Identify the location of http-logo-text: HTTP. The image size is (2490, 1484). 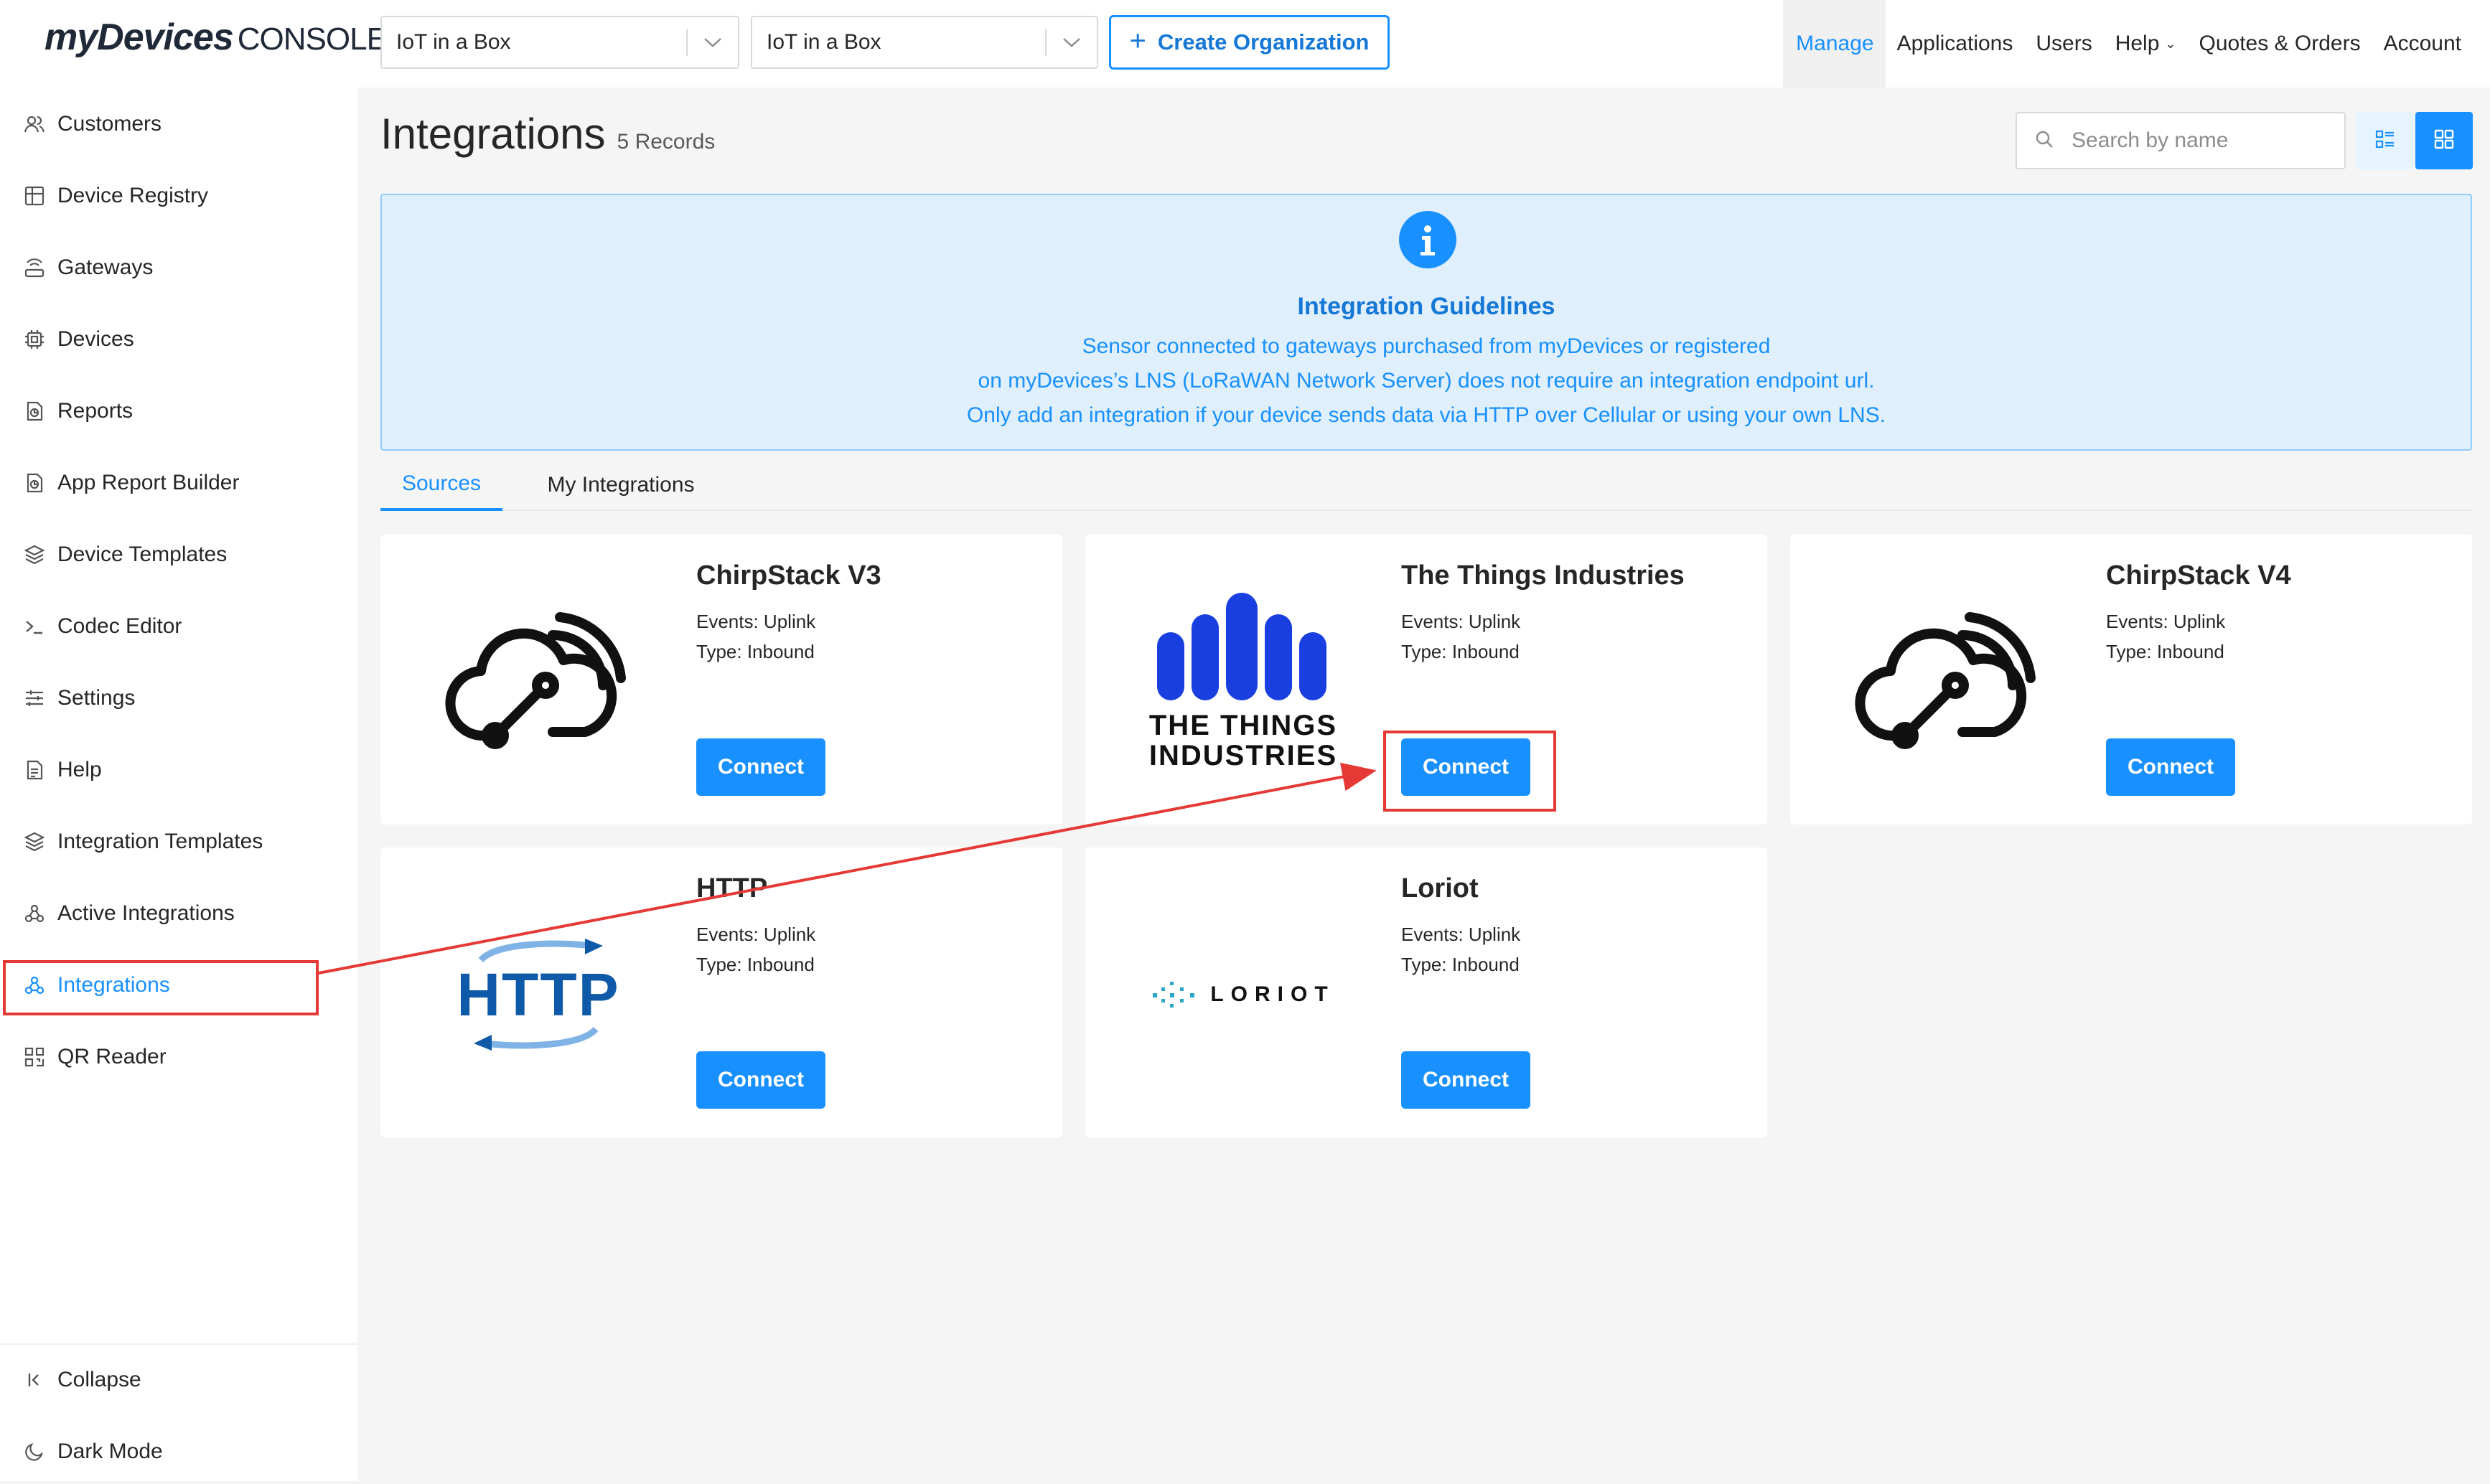
(538, 994).